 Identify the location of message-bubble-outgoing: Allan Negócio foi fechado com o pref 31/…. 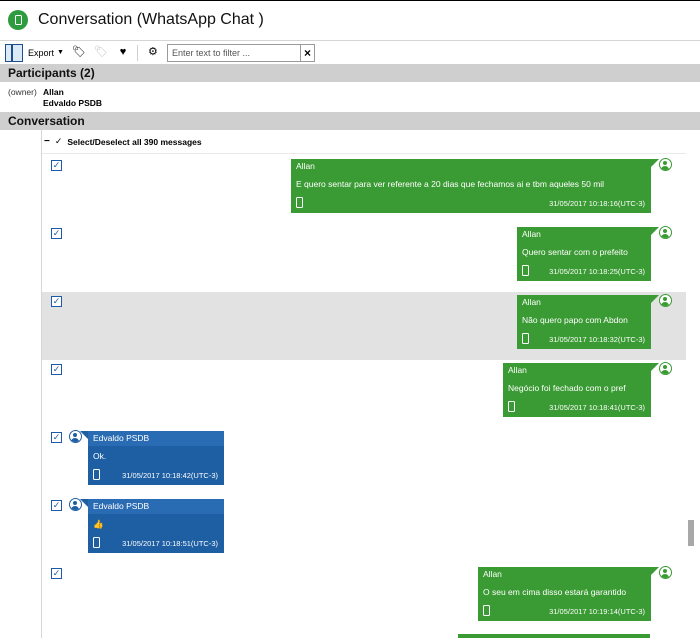
(577, 390).